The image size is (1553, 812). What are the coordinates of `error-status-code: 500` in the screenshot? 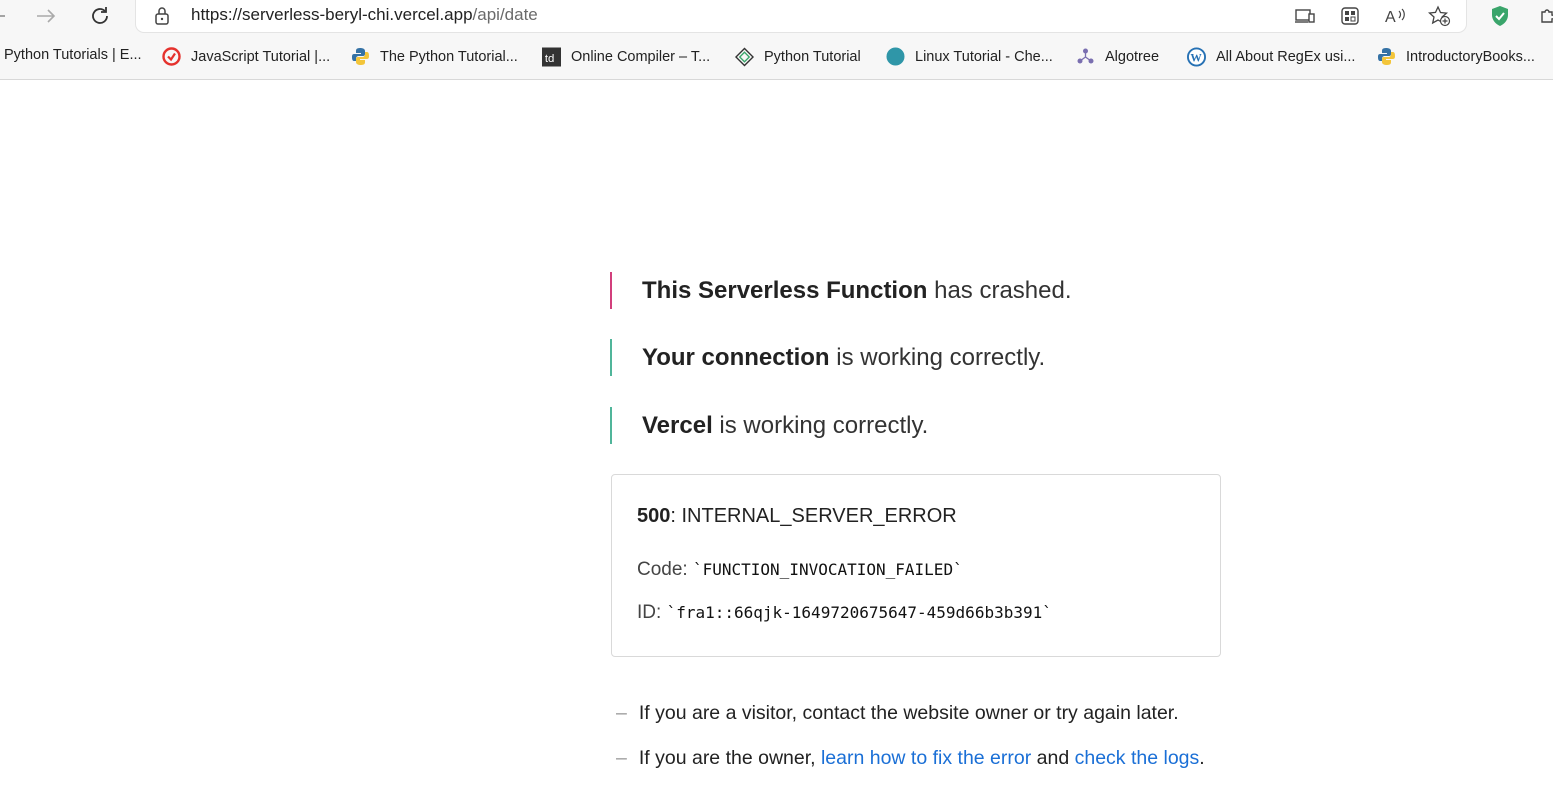 It's located at (654, 516).